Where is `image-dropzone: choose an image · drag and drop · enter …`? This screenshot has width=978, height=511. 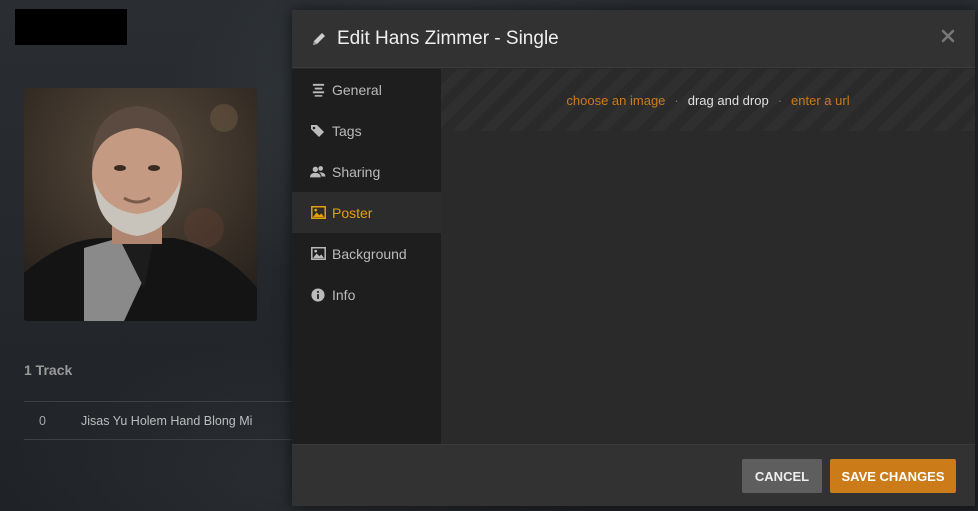 image-dropzone: choose an image · drag and drop · enter … is located at coordinates (708, 100).